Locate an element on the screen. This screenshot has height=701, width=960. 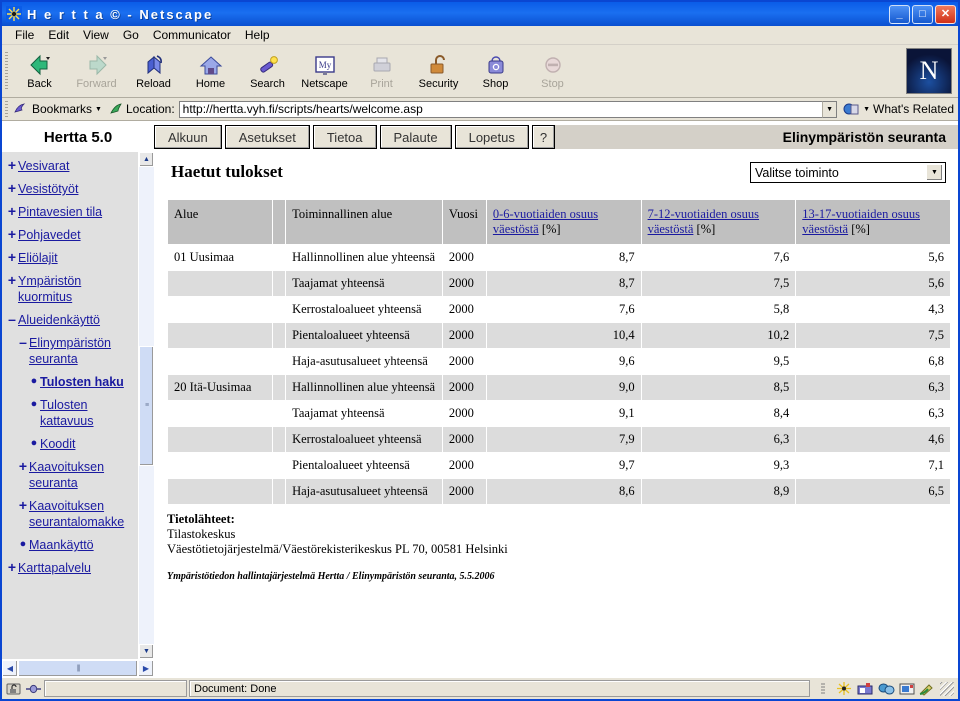
scroll-down-arrow-icon: ▼ is located at coordinates (146, 651).